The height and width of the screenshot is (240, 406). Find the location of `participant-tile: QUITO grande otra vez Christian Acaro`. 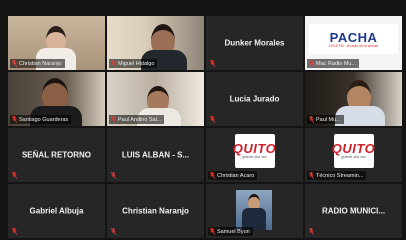

participant-tile: QUITO grande otra vez Christian Acaro is located at coordinates (254, 155).